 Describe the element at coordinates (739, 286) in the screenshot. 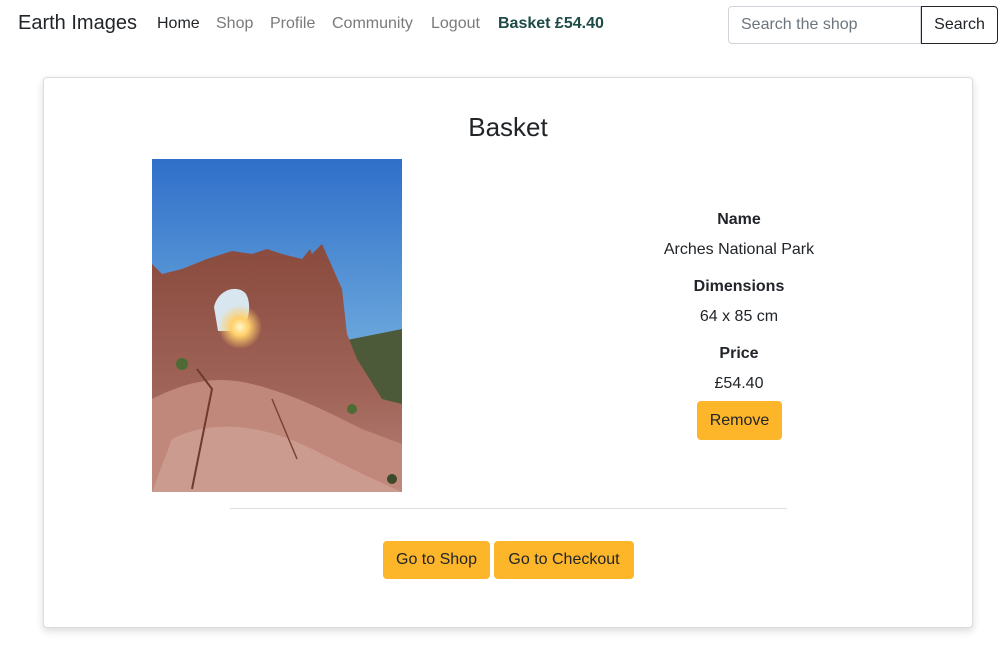

I see `dimensions-label: Dimensions` at that location.